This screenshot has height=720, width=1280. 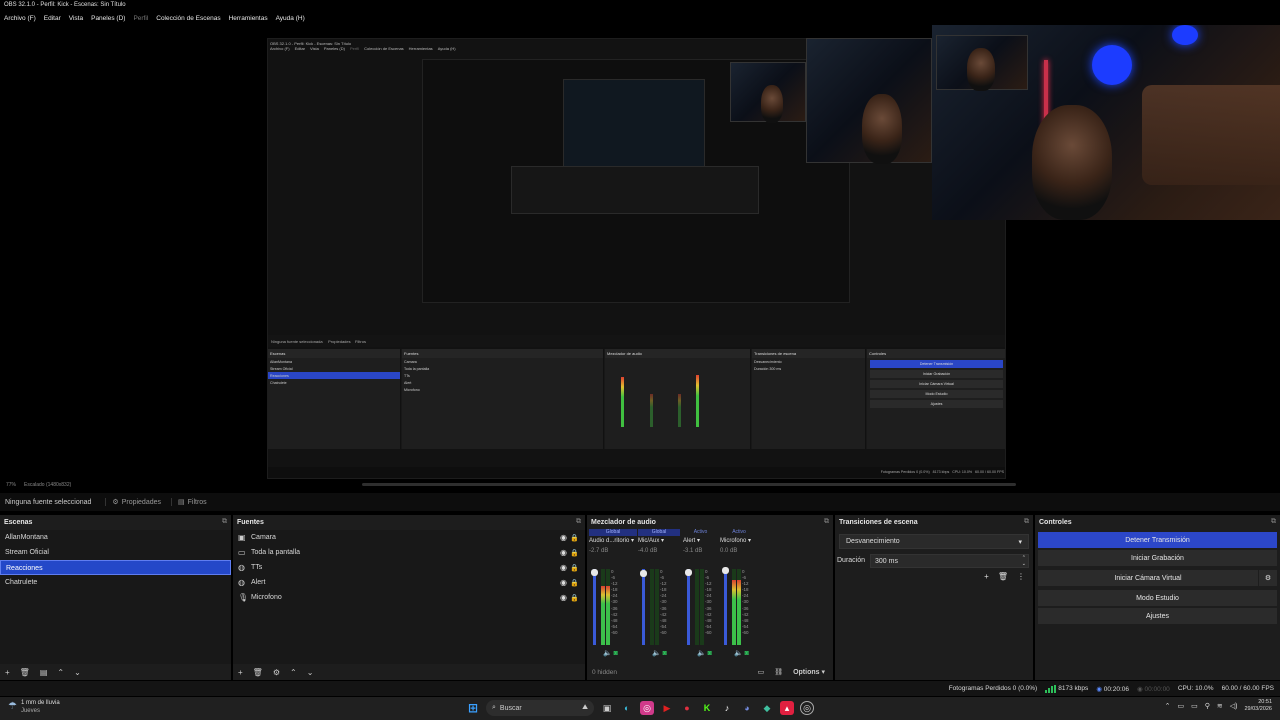 I want to click on pin-icon: ⚲, so click(x=1207, y=706).